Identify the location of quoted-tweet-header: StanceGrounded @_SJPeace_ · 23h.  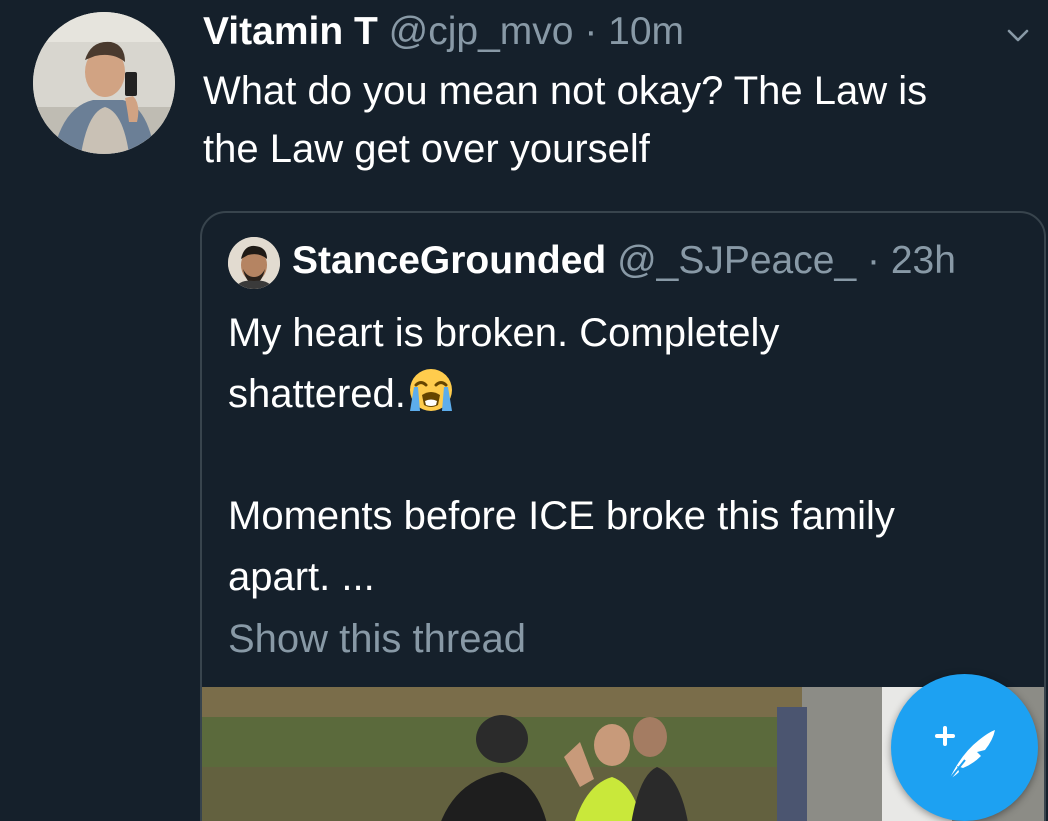
(624, 261).